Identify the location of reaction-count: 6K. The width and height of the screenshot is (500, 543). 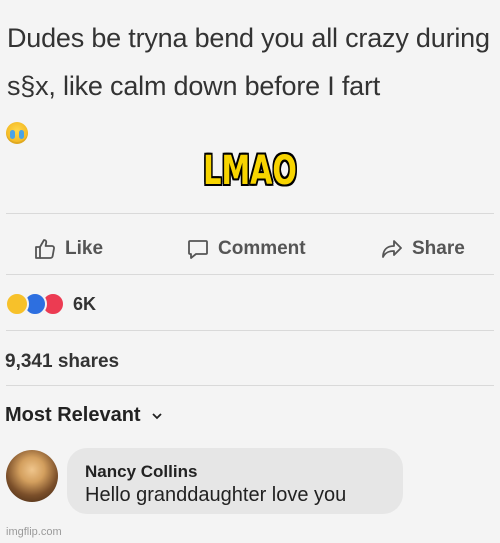
(85, 303).